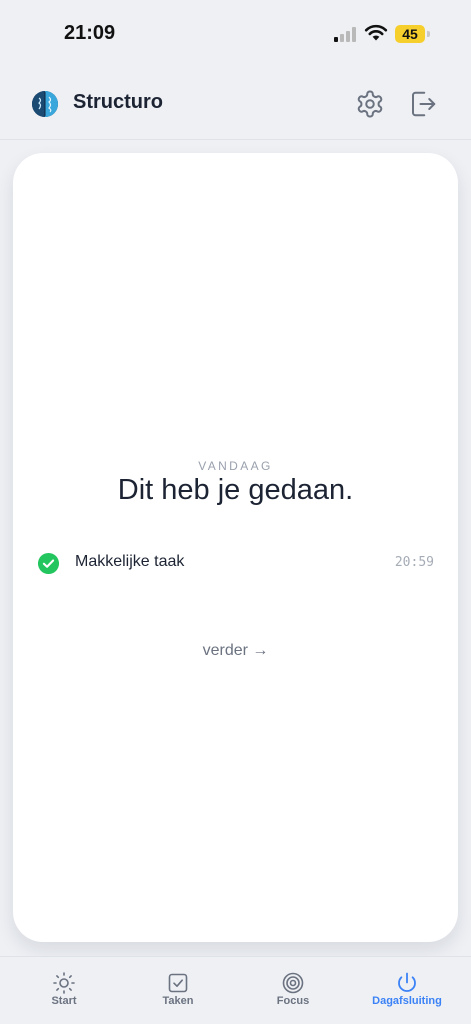 The image size is (471, 1024). Describe the element at coordinates (293, 1001) in the screenshot. I see `nav-label-focus: Focus` at that location.